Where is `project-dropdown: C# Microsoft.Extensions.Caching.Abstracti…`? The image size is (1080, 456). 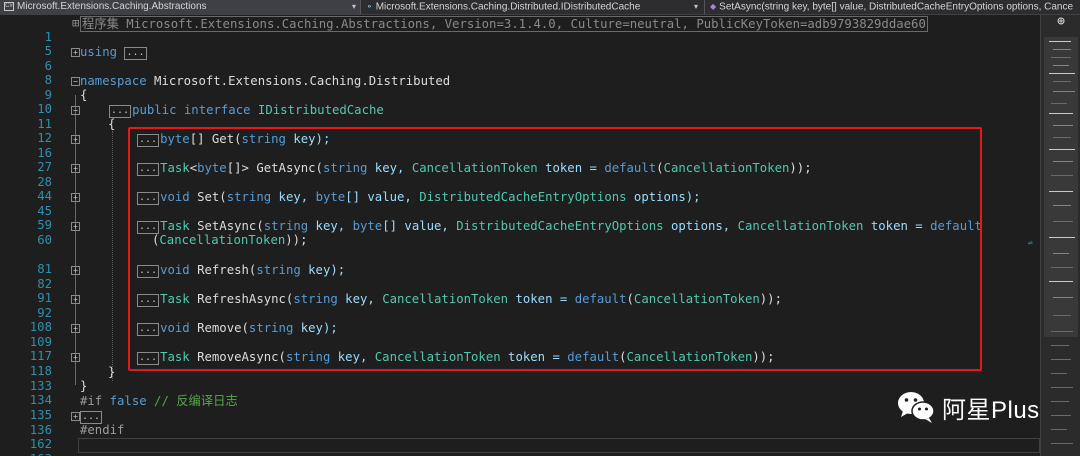
project-dropdown: C# Microsoft.Extensions.Caching.Abstracti… is located at coordinates (180, 7).